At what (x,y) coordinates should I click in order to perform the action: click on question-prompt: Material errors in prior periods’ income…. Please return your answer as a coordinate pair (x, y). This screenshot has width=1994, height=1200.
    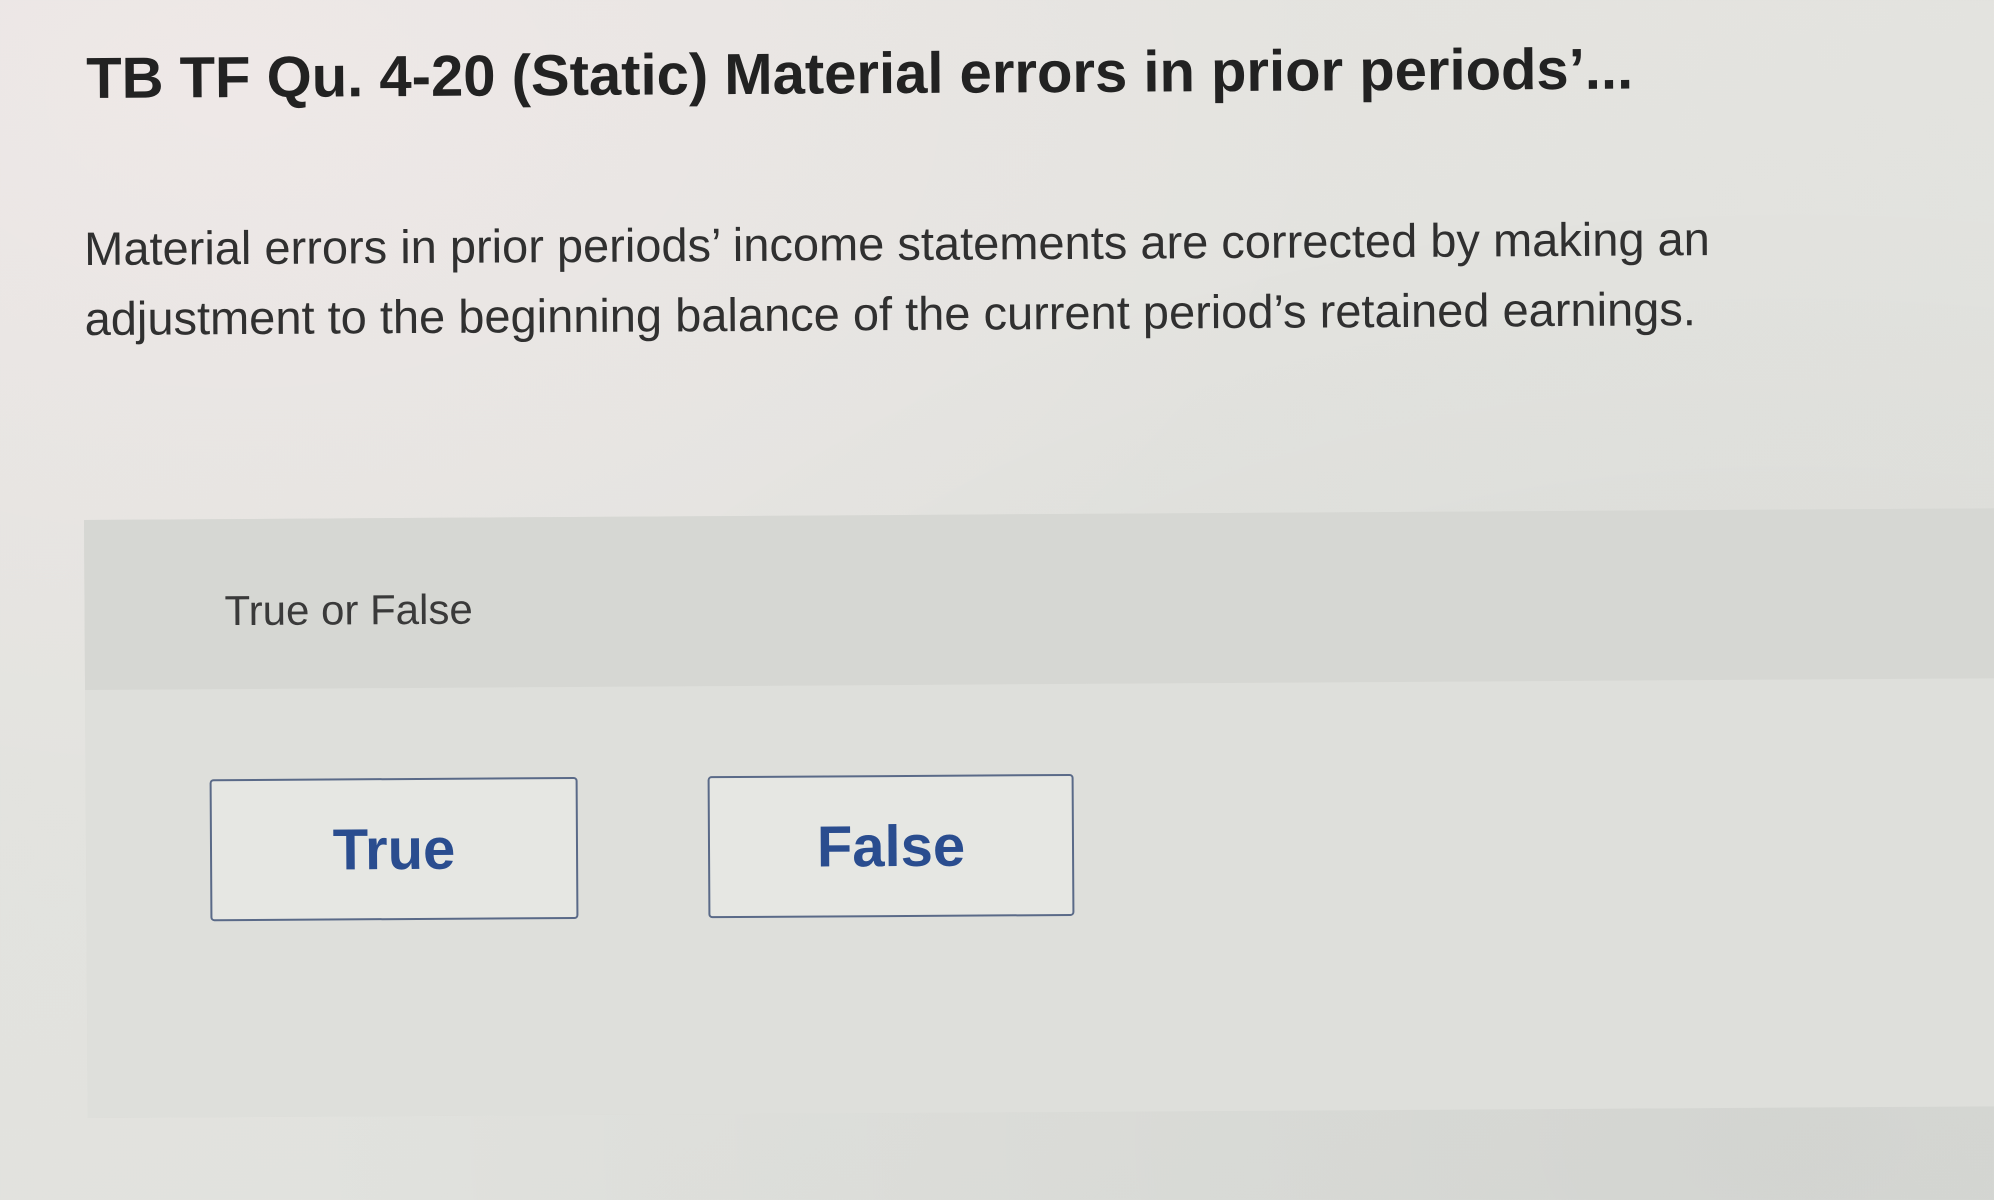
    Looking at the image, I should click on (897, 278).